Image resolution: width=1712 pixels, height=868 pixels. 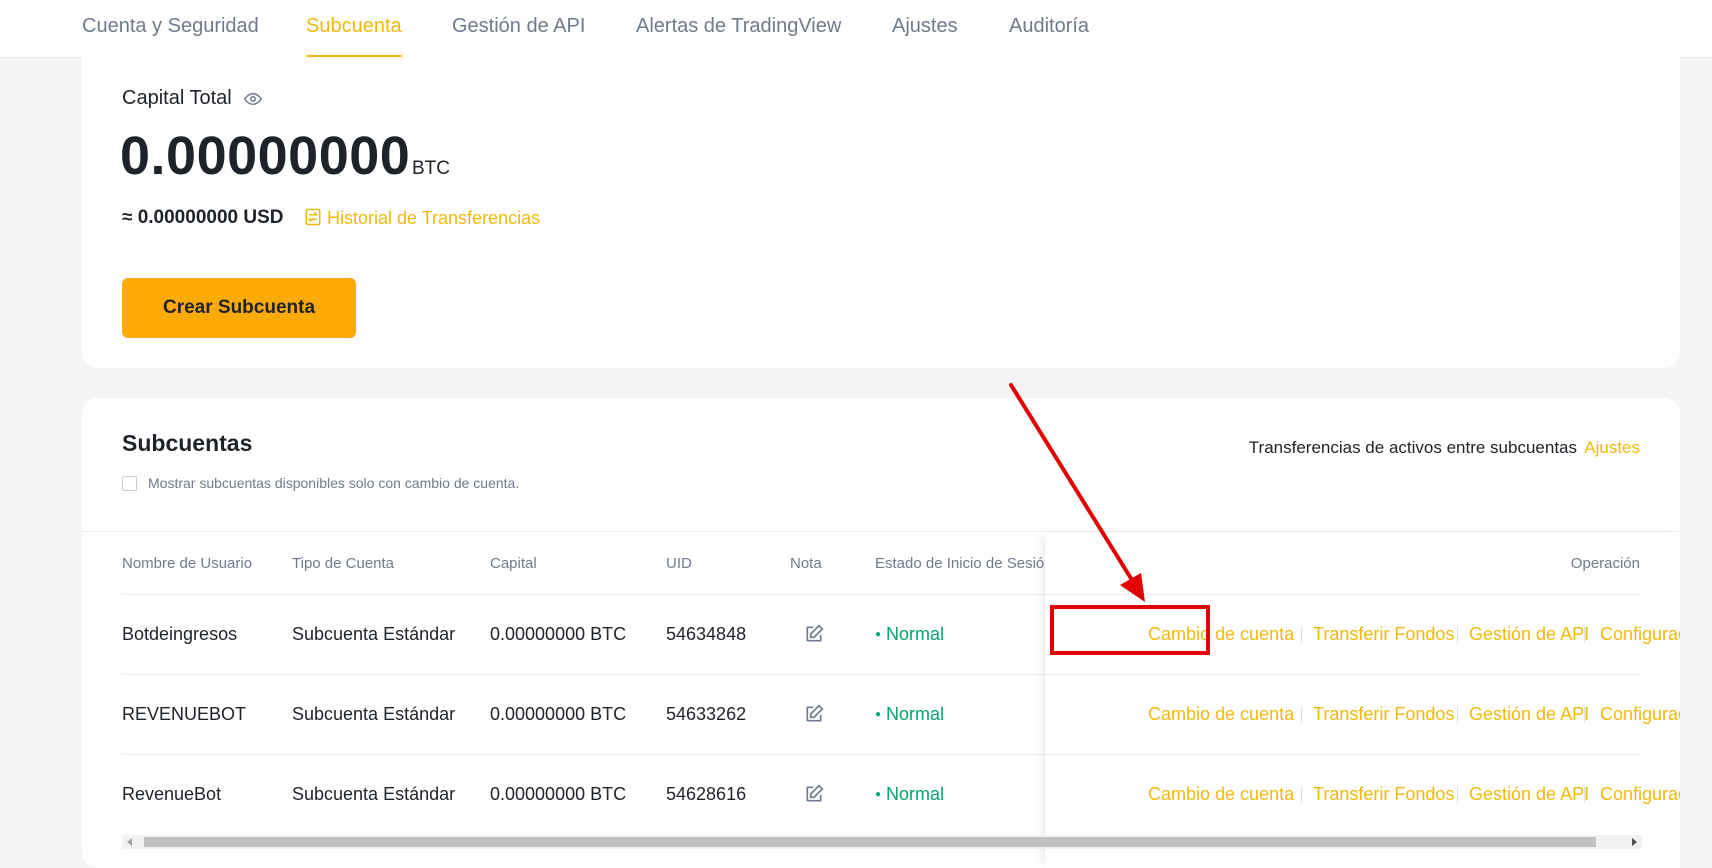 What do you see at coordinates (187, 563) in the screenshot?
I see `col-username: Nombre de Usuario` at bounding box center [187, 563].